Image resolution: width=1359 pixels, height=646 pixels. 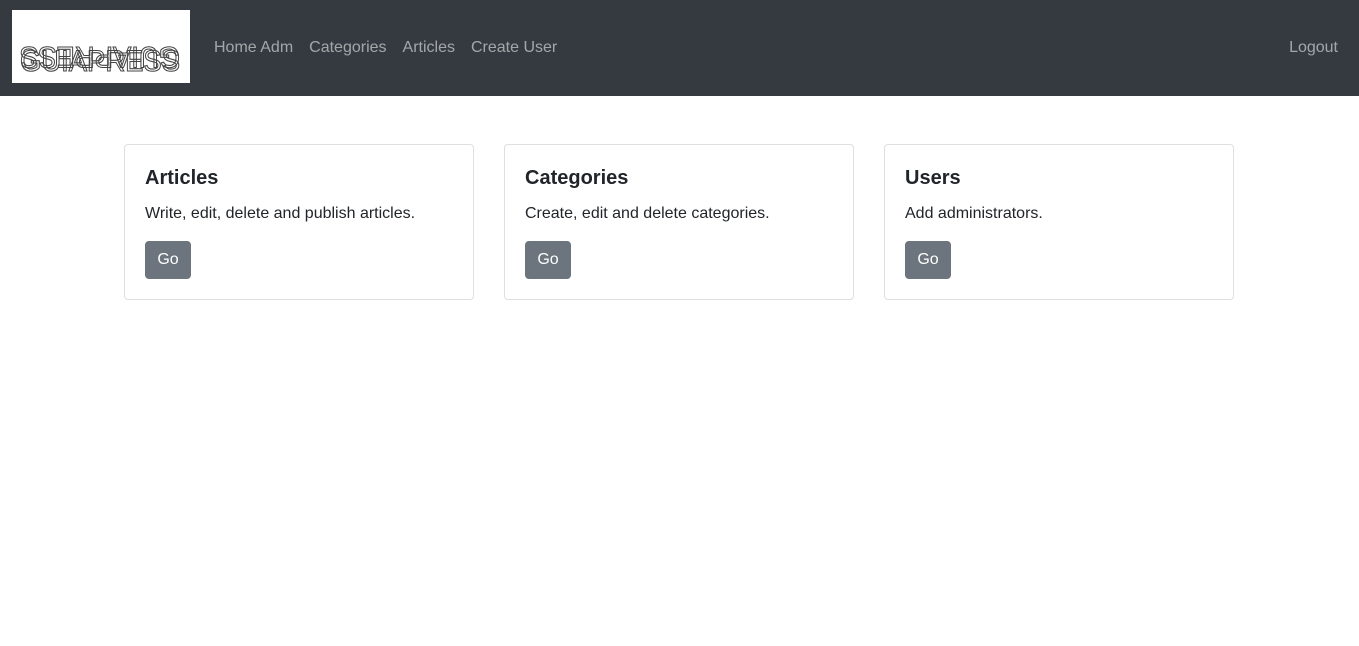 What do you see at coordinates (974, 213) in the screenshot?
I see `card-text: Add administrators.` at bounding box center [974, 213].